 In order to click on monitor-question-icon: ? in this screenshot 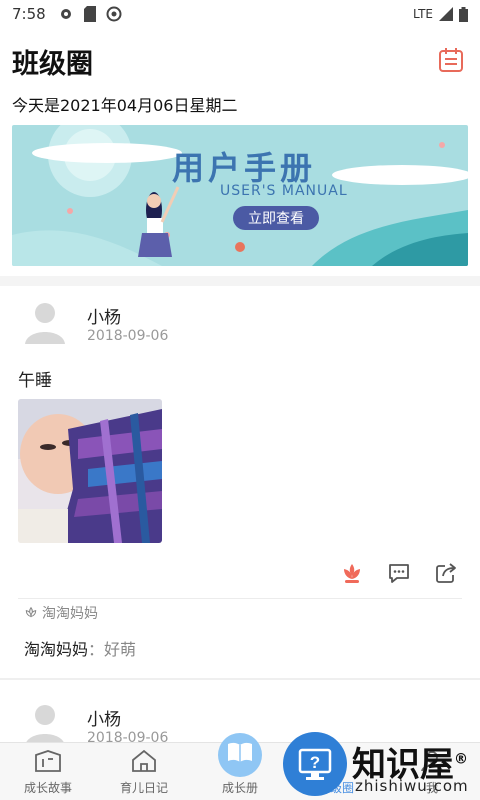, I will do `click(315, 764)`.